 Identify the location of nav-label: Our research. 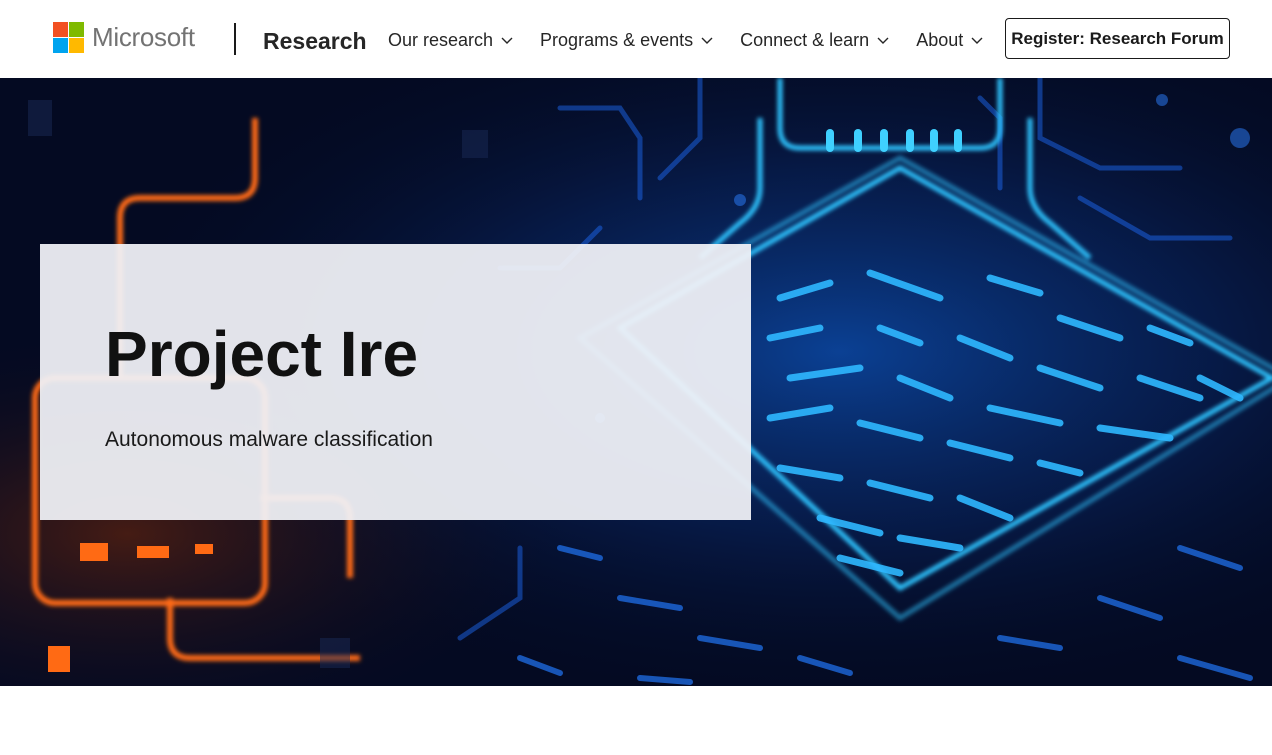
(441, 39).